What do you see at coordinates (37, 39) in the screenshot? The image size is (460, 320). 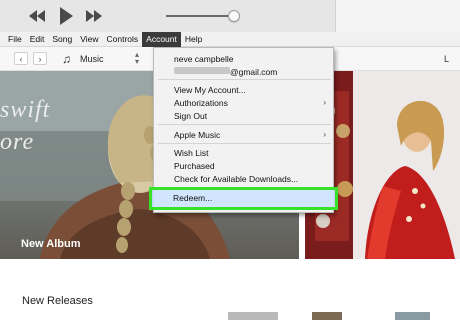 I see `menu-edit: Edit` at bounding box center [37, 39].